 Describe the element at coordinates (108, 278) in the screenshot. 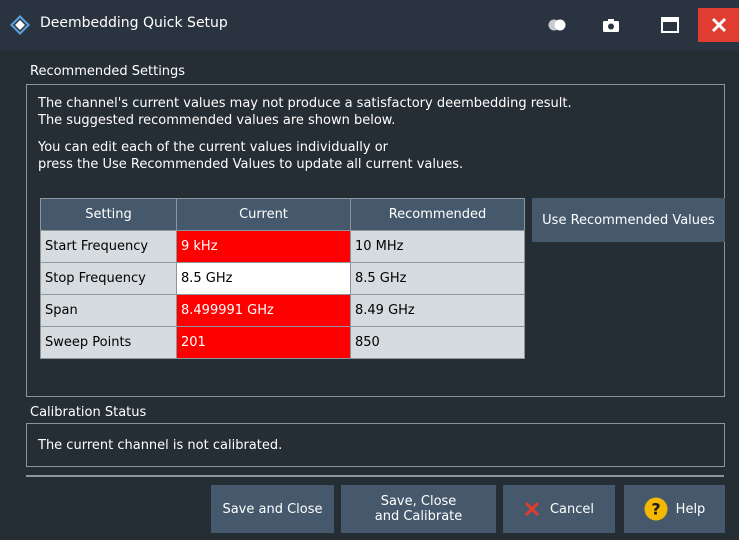

I see `setting-name-cell: Stop Frequency` at that location.